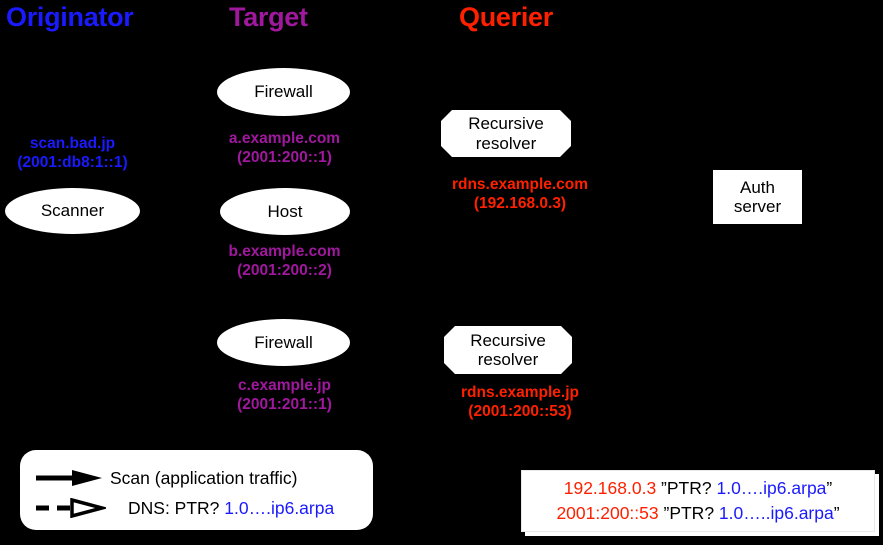 The width and height of the screenshot is (883, 545). Describe the element at coordinates (279, 507) in the screenshot. I see `legend-label-dns-arpa: 1.0….ip6.arpa` at that location.